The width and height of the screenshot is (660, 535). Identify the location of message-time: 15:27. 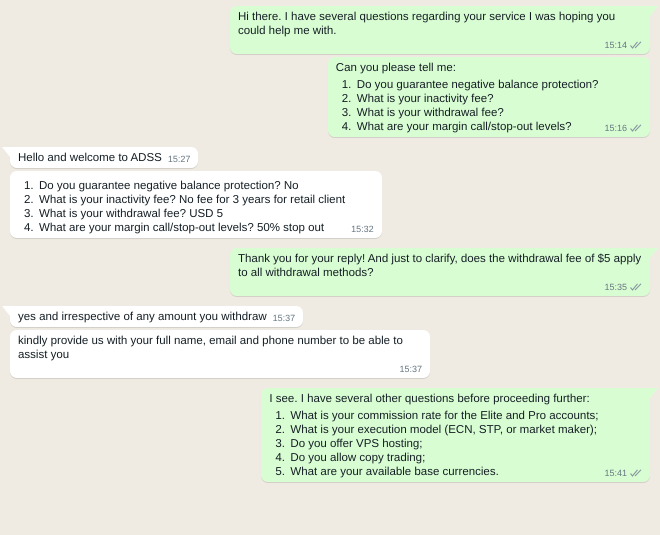
(179, 159).